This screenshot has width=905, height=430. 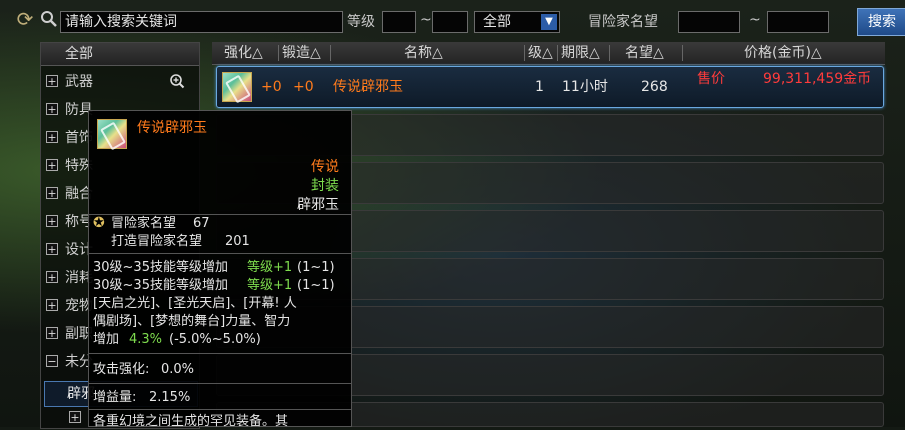 What do you see at coordinates (325, 186) in the screenshot?
I see `tooltip-sealed-status: 封装` at bounding box center [325, 186].